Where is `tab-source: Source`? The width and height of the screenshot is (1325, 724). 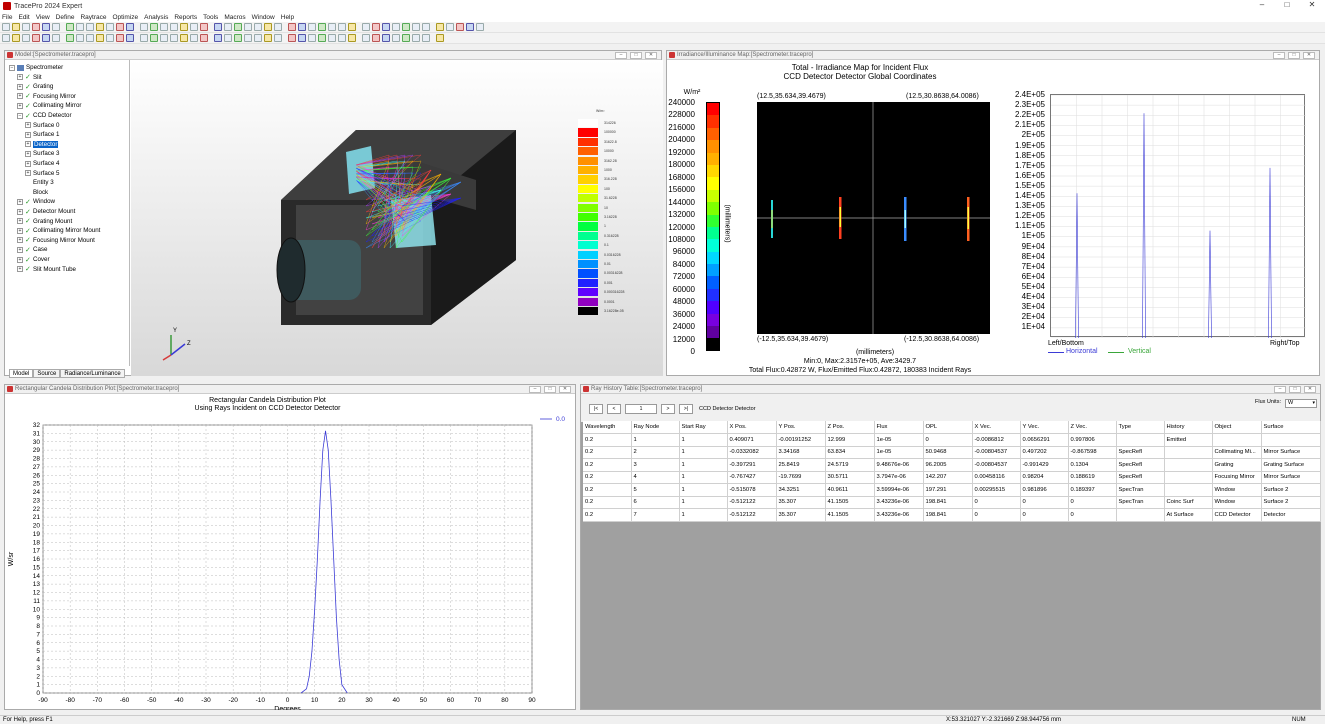 tab-source: Source is located at coordinates (47, 373).